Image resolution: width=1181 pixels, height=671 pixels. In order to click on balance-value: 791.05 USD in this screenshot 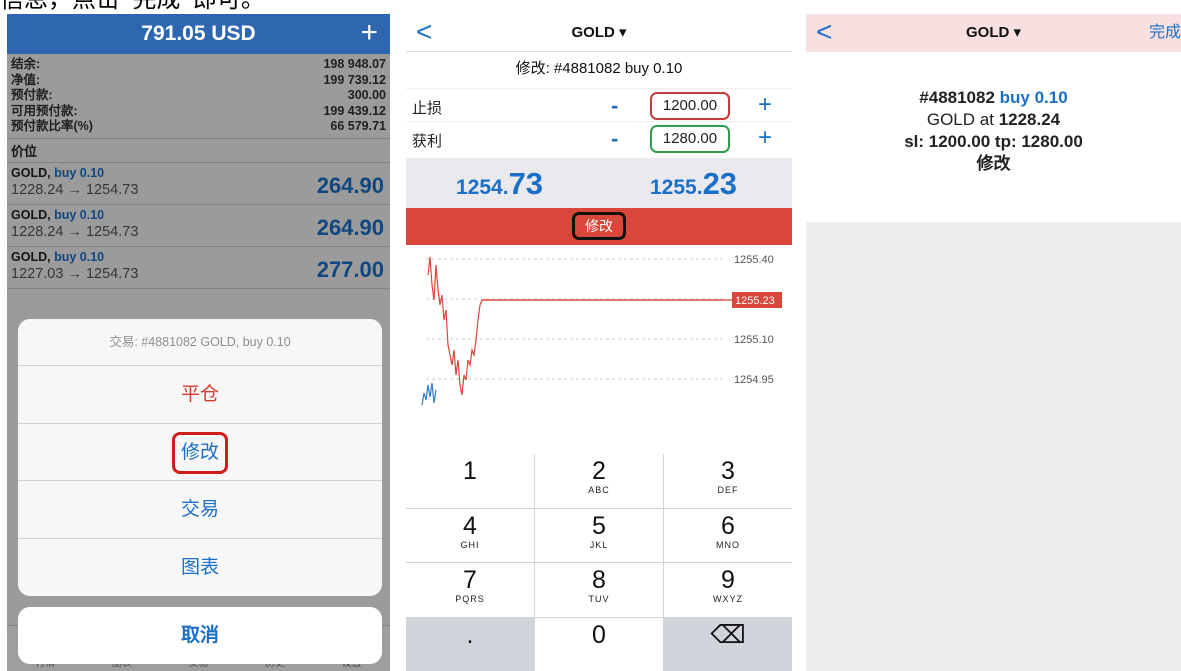, I will do `click(198, 33)`.